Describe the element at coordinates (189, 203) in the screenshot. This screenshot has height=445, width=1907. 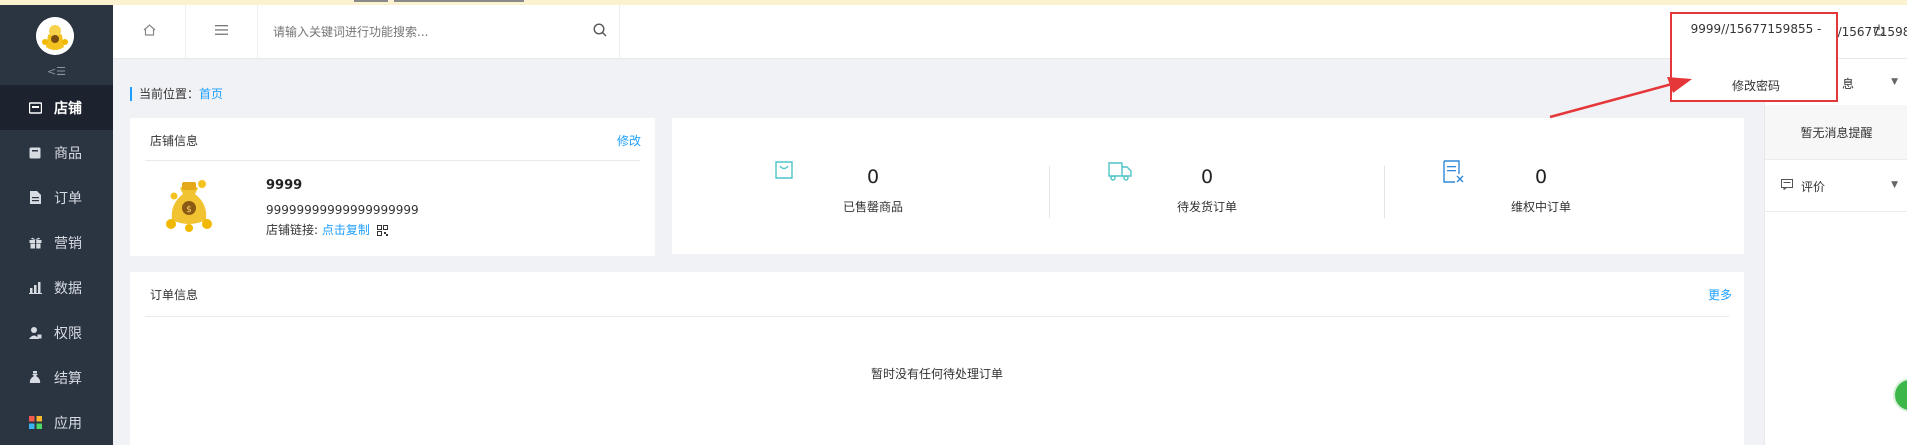
I see `shop-avatar: $` at that location.